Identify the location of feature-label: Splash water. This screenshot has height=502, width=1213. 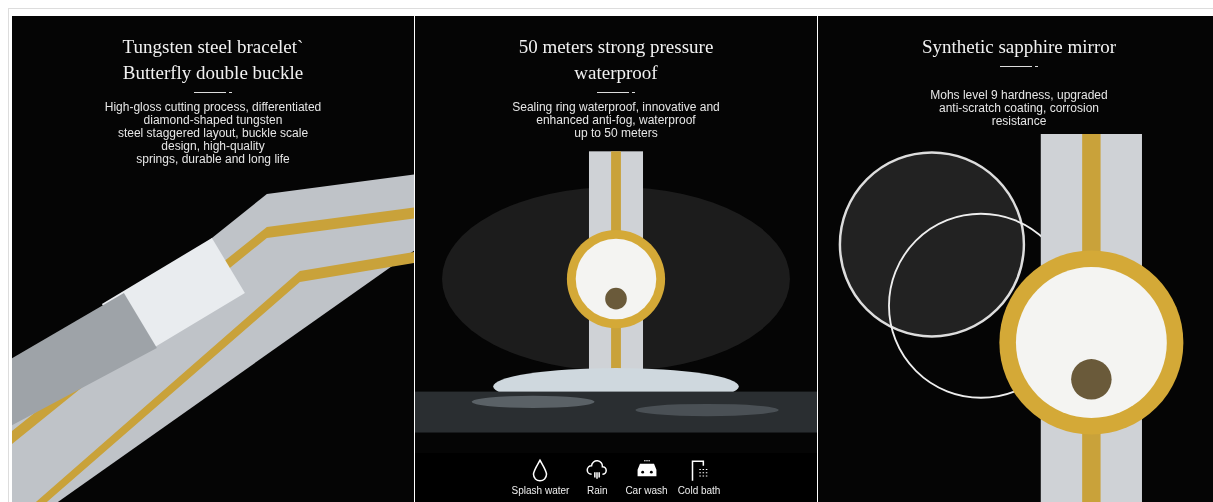
(540, 490).